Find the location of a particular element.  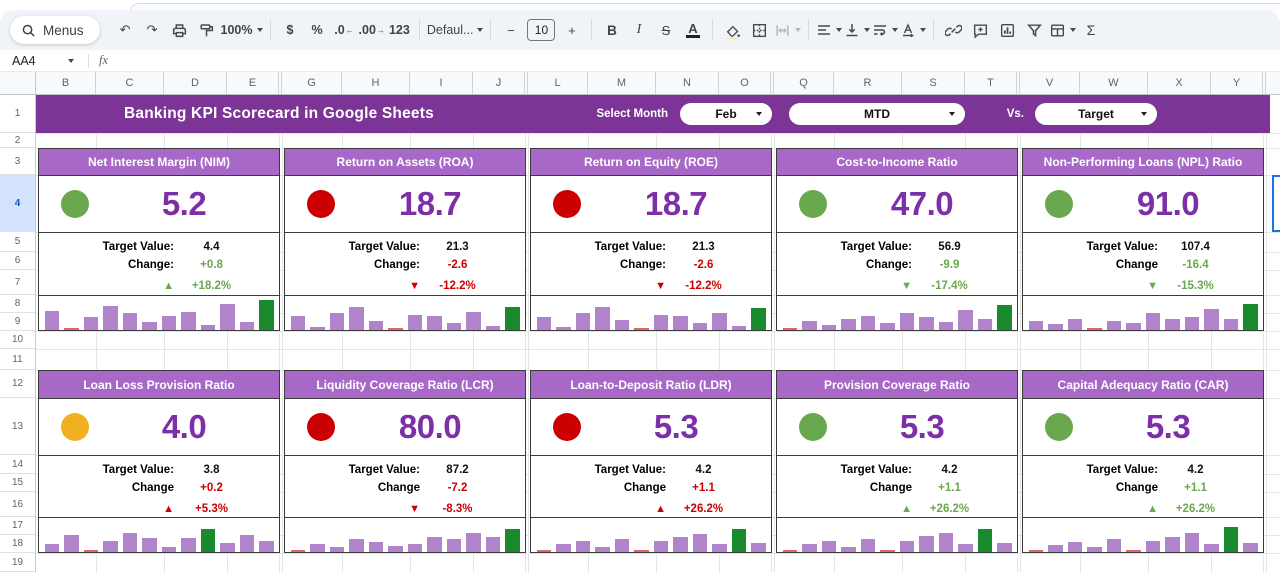

fill-color-button is located at coordinates (732, 30).